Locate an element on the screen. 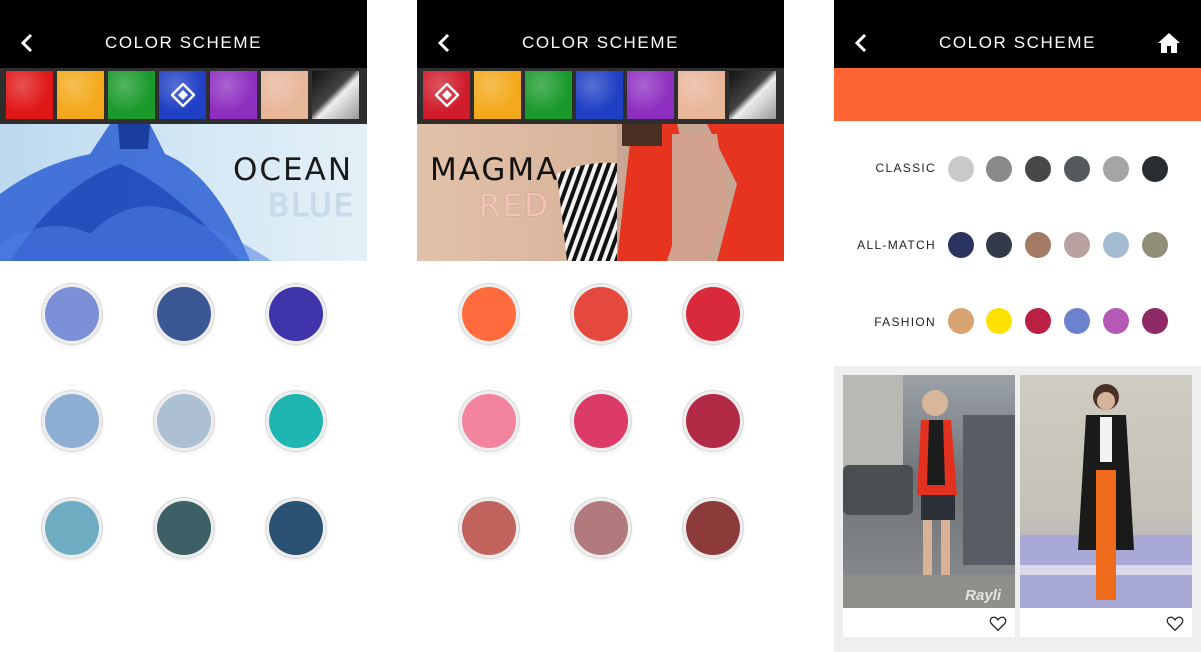  outfit-photo is located at coordinates (1106, 491).